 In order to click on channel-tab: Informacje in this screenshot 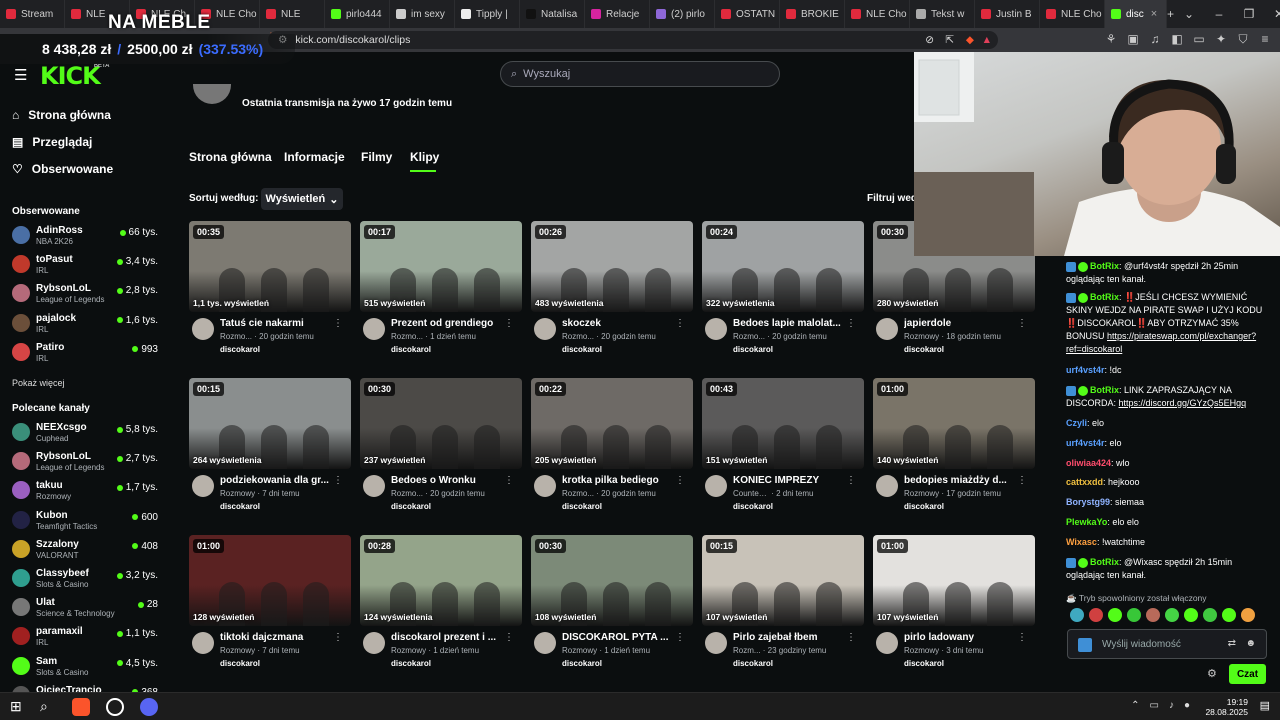, I will do `click(314, 157)`.